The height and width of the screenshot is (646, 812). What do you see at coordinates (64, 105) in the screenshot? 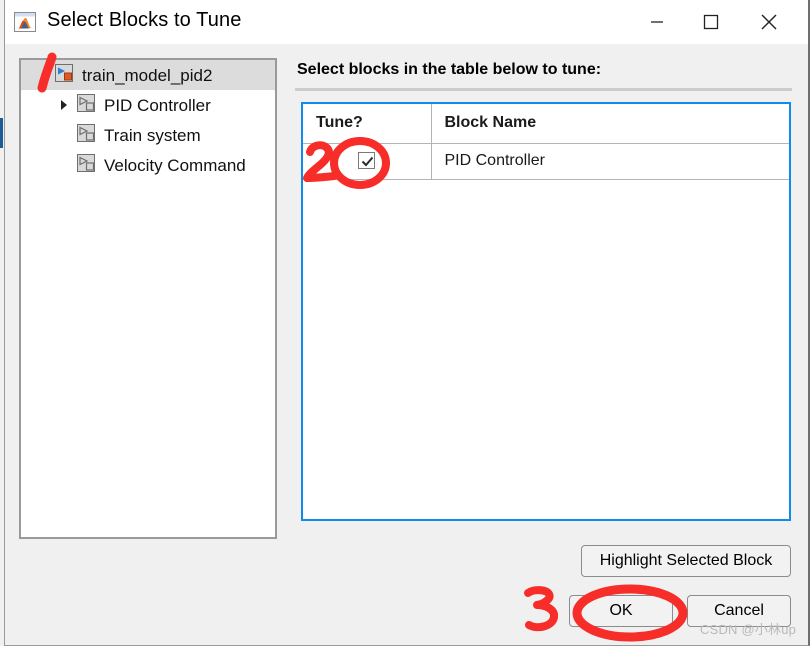
I see `chevron-right-icon` at bounding box center [64, 105].